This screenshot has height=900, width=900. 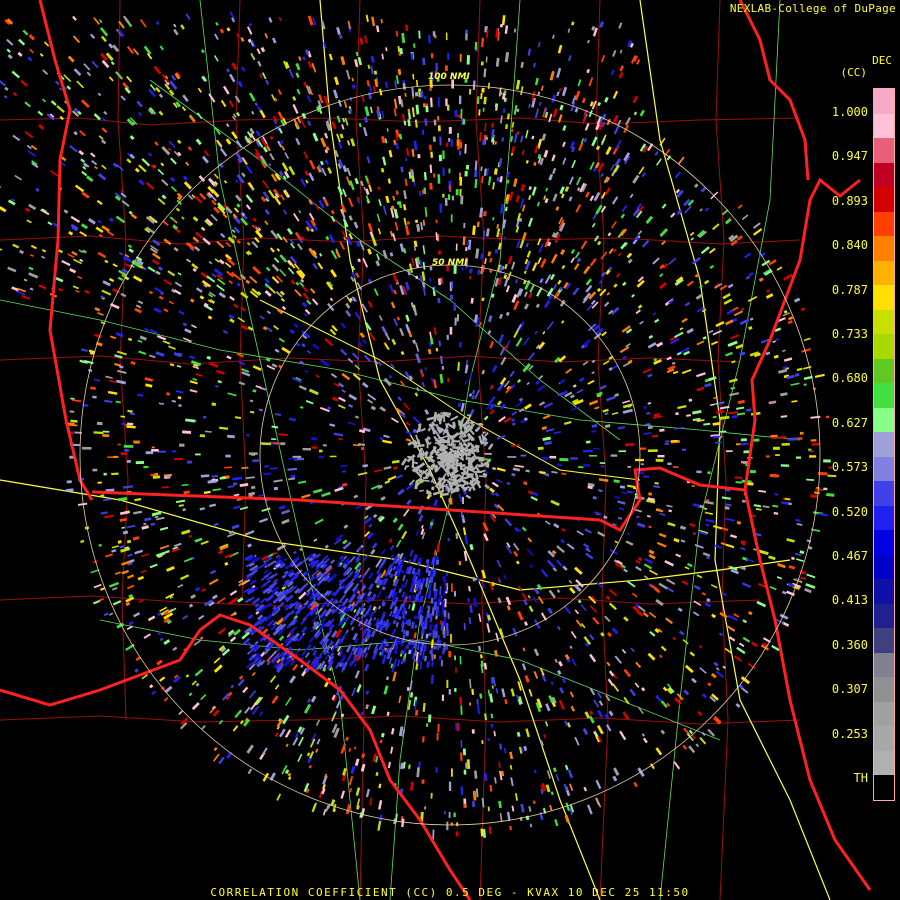 I want to click on legend-unit-line1: DEC, so click(x=882, y=60).